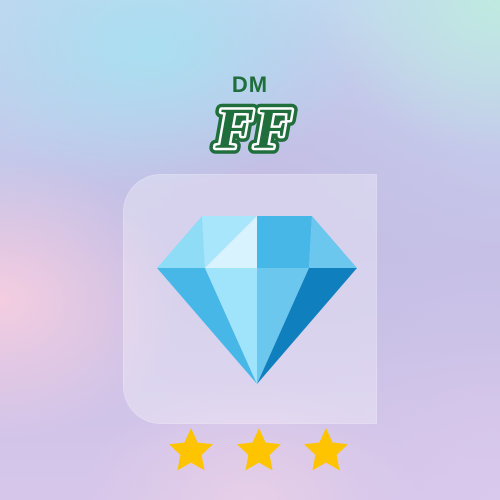 The width and height of the screenshot is (500, 500). I want to click on star-rating, so click(258, 449).